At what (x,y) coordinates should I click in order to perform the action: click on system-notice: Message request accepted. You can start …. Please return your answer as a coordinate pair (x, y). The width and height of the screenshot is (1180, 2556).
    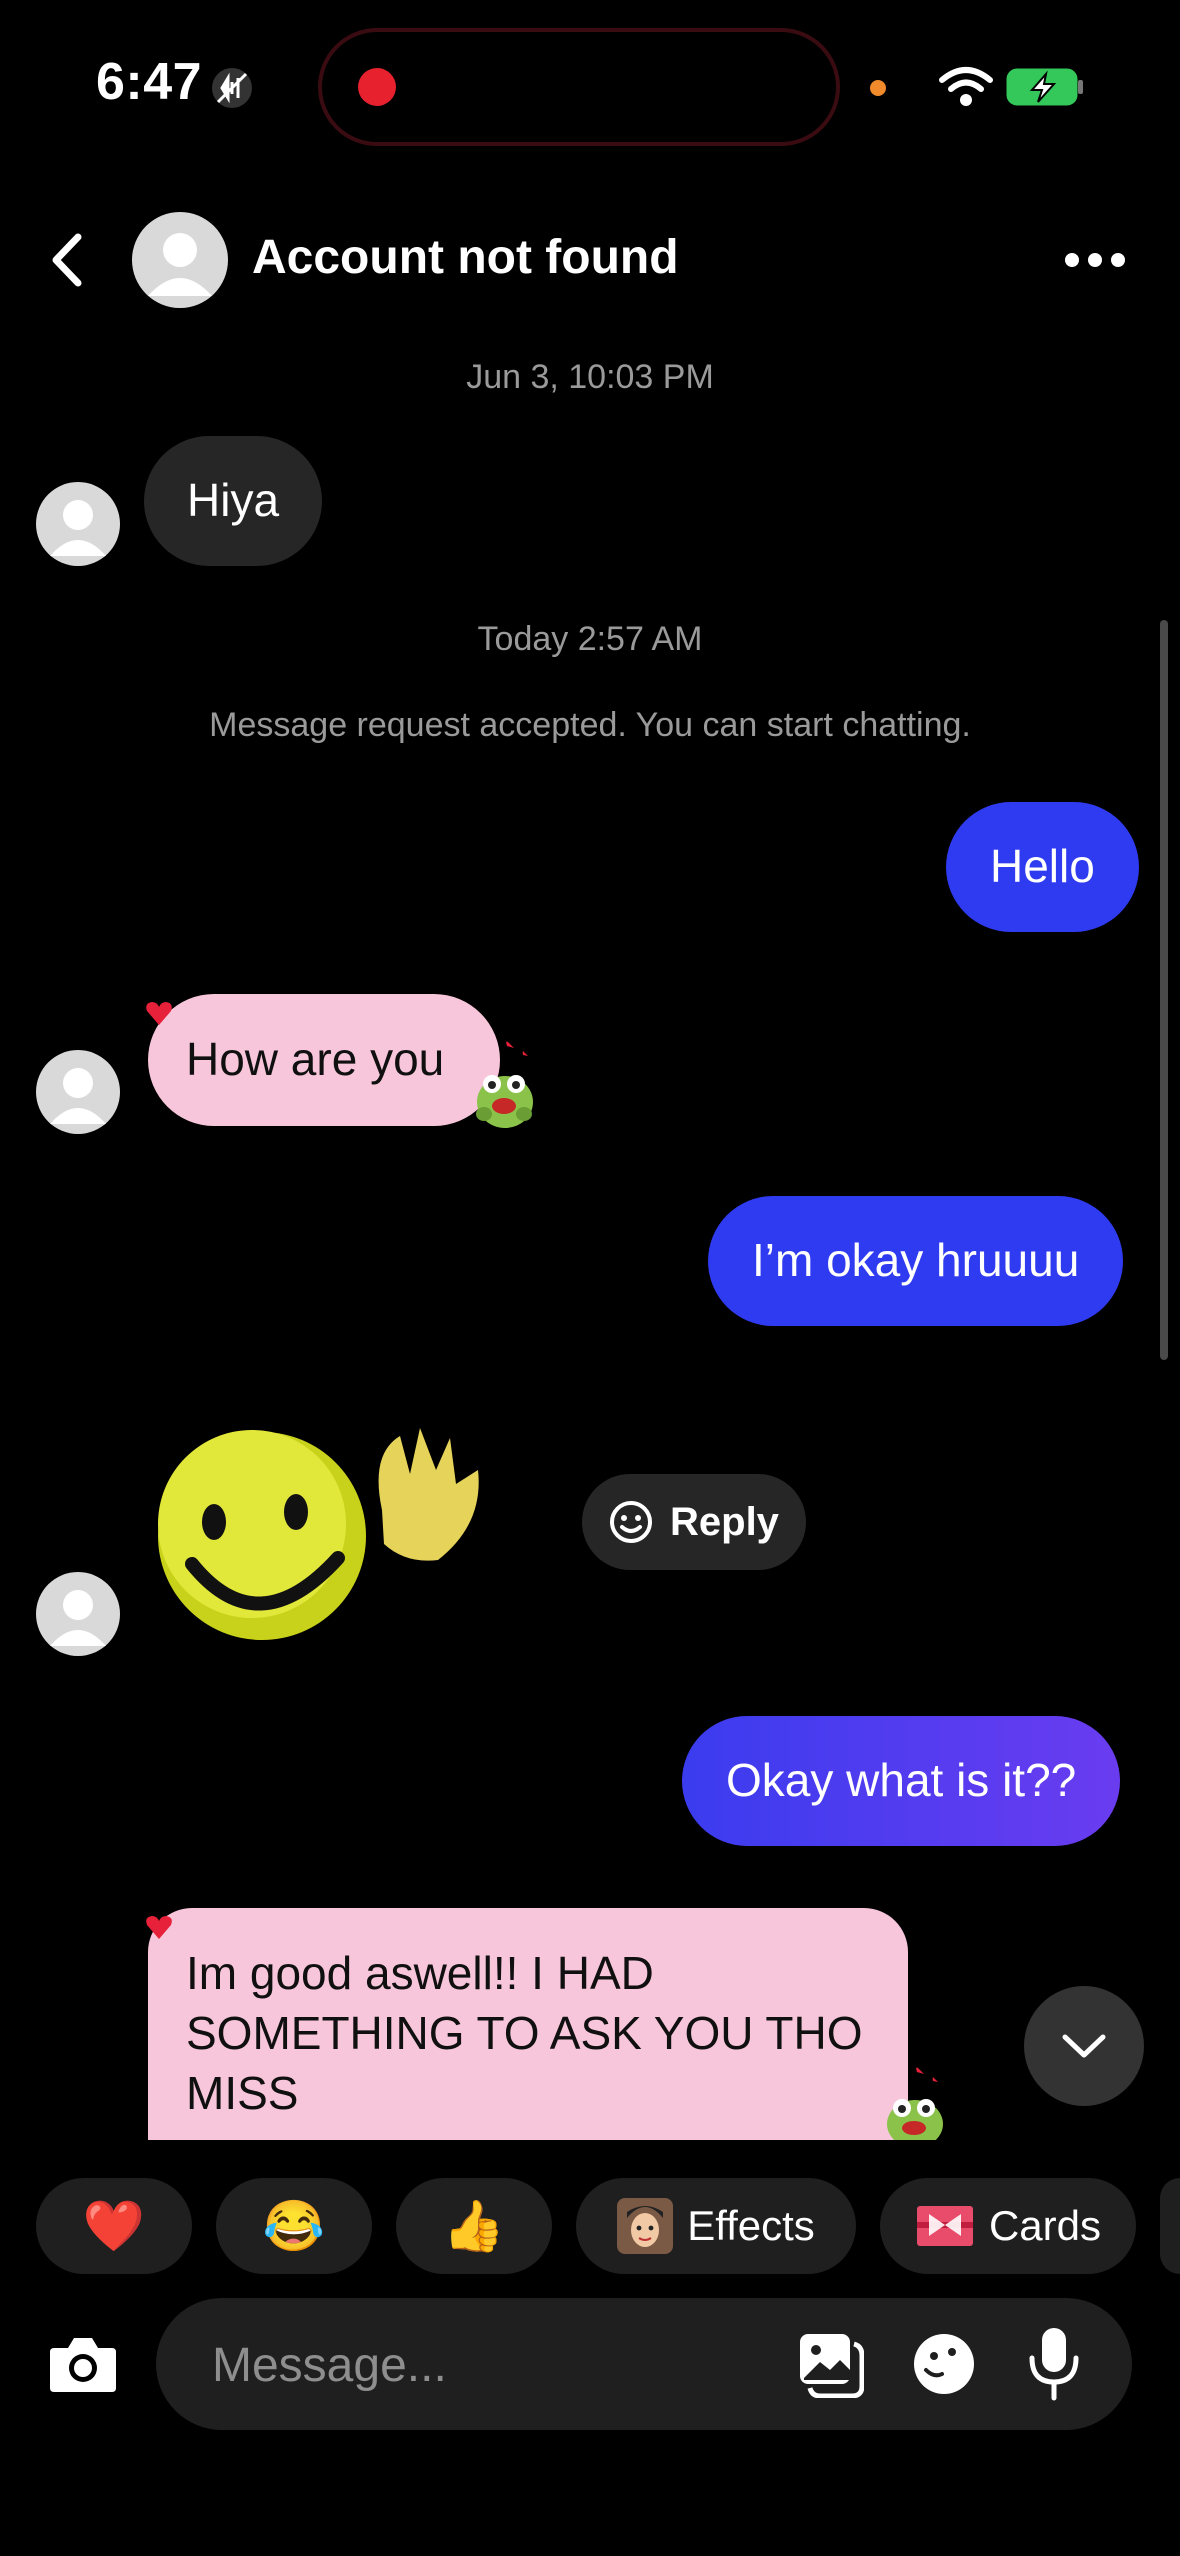
    Looking at the image, I should click on (590, 725).